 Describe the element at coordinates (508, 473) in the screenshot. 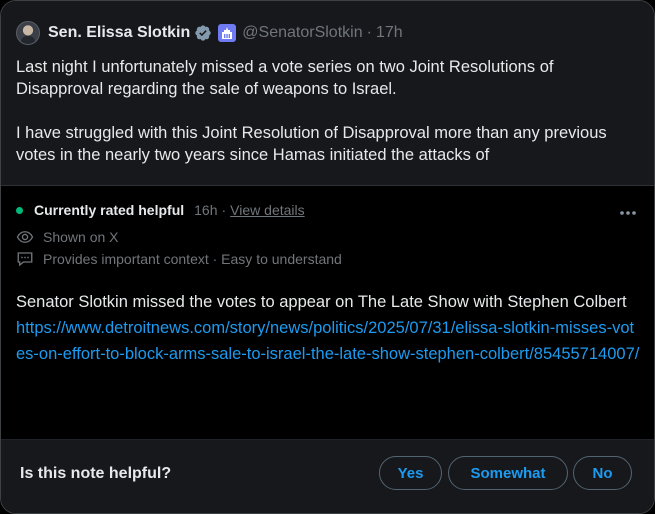

I see `somewhat-button: Somewhat` at that location.